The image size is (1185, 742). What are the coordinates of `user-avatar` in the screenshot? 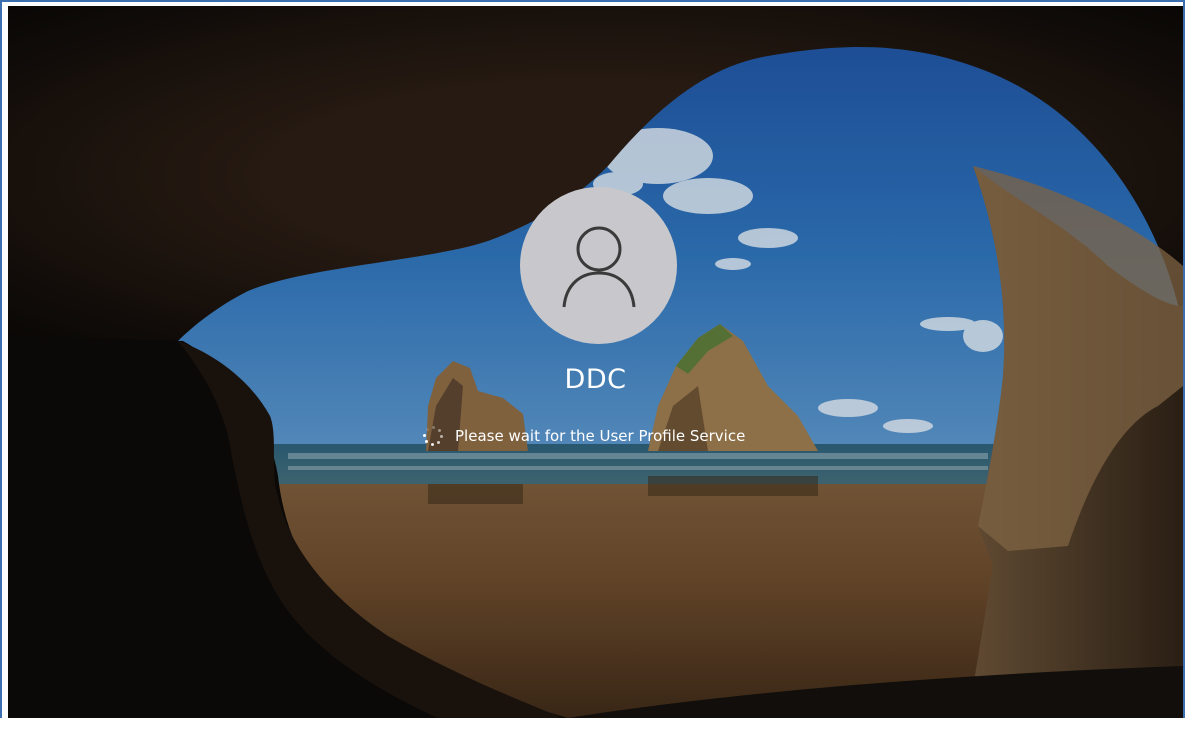 It's located at (598, 265).